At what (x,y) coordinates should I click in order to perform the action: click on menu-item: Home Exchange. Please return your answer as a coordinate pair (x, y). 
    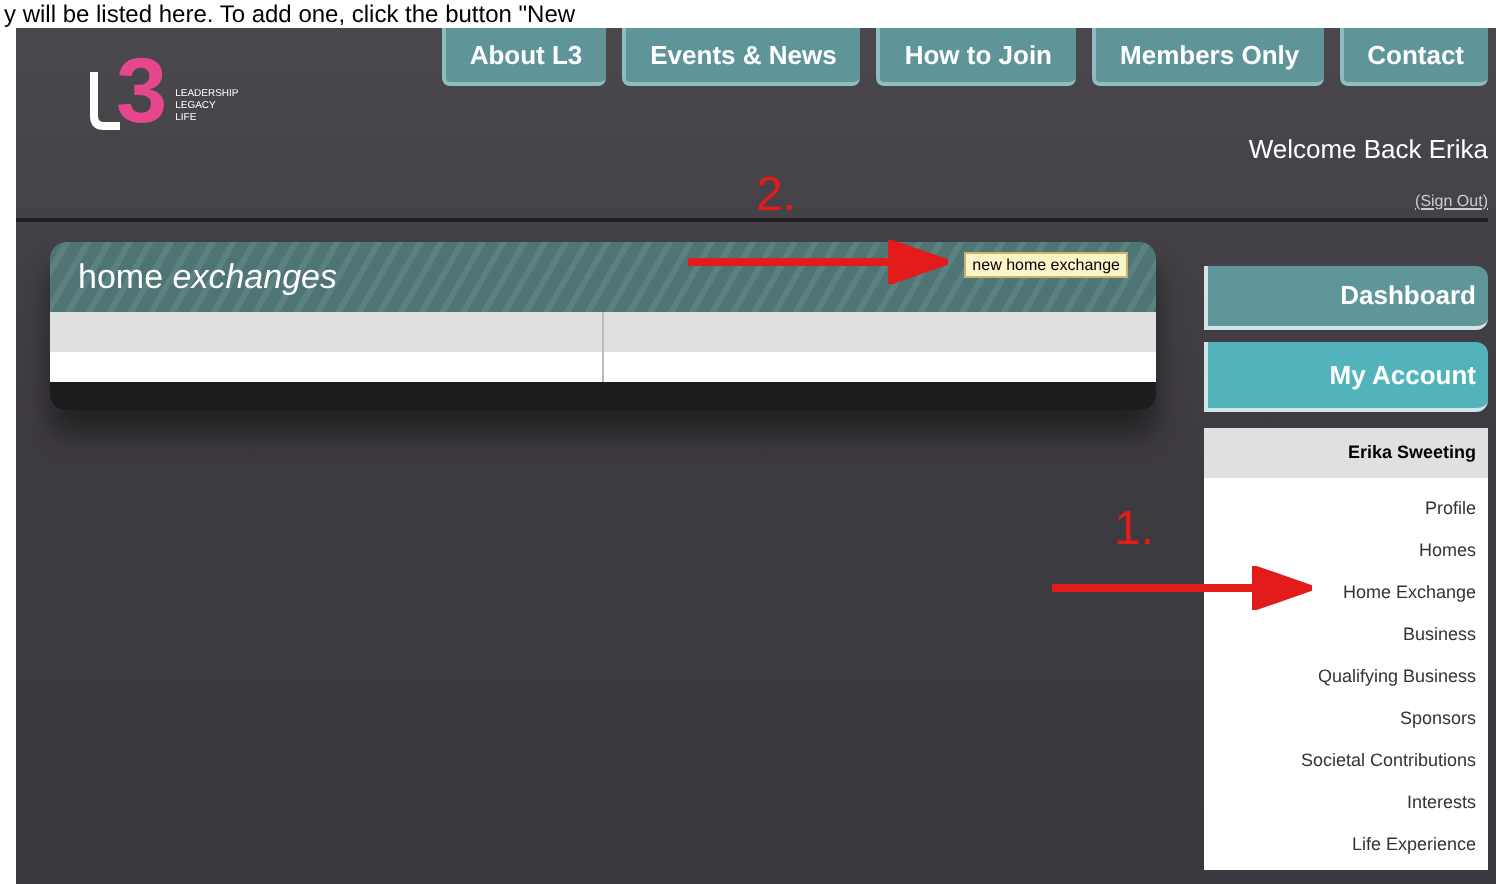
    Looking at the image, I should click on (1409, 592).